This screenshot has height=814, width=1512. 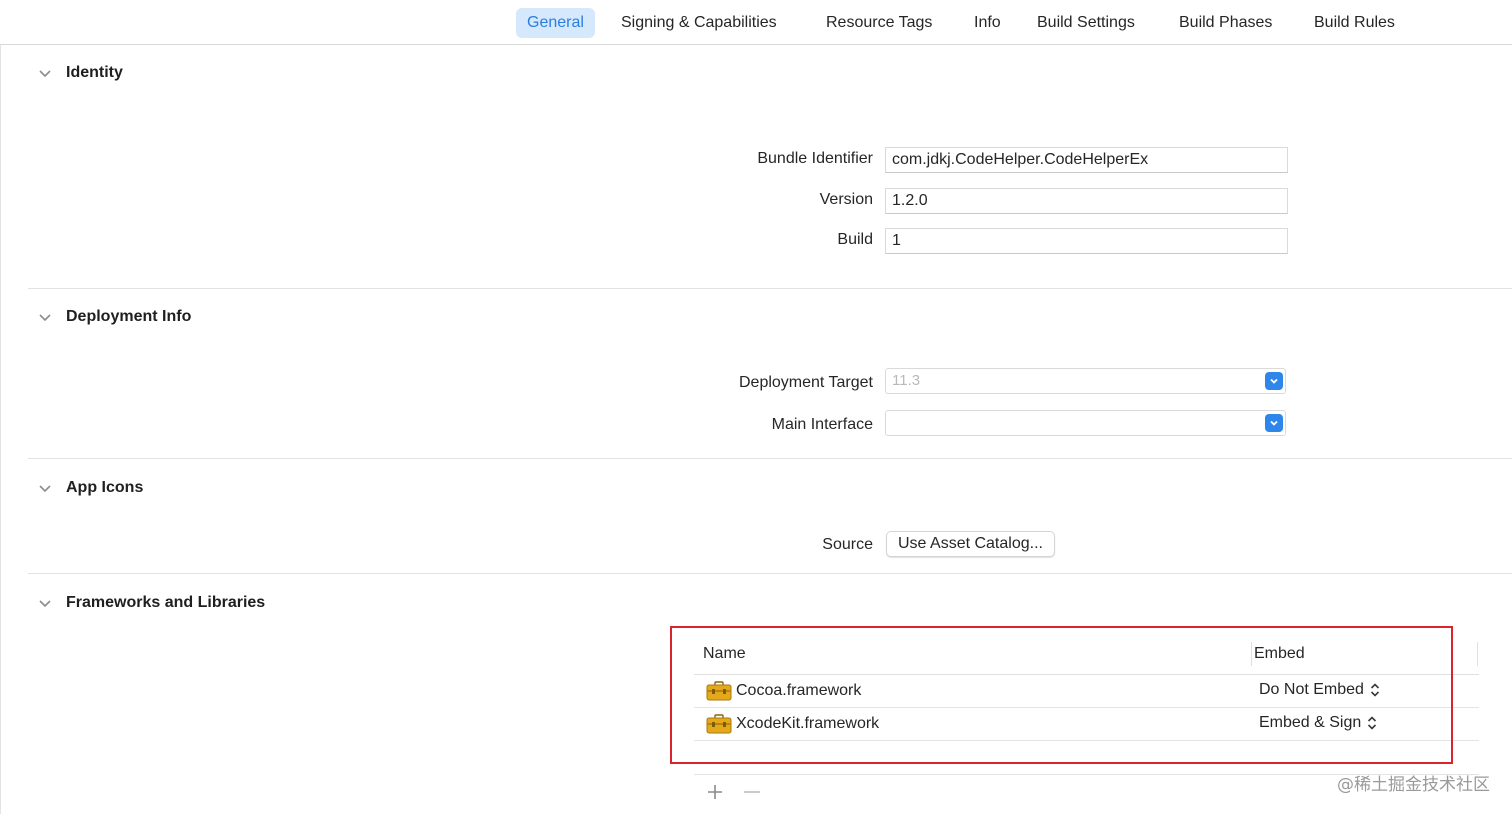 What do you see at coordinates (987, 23) in the screenshot?
I see `tab-info: Info` at bounding box center [987, 23].